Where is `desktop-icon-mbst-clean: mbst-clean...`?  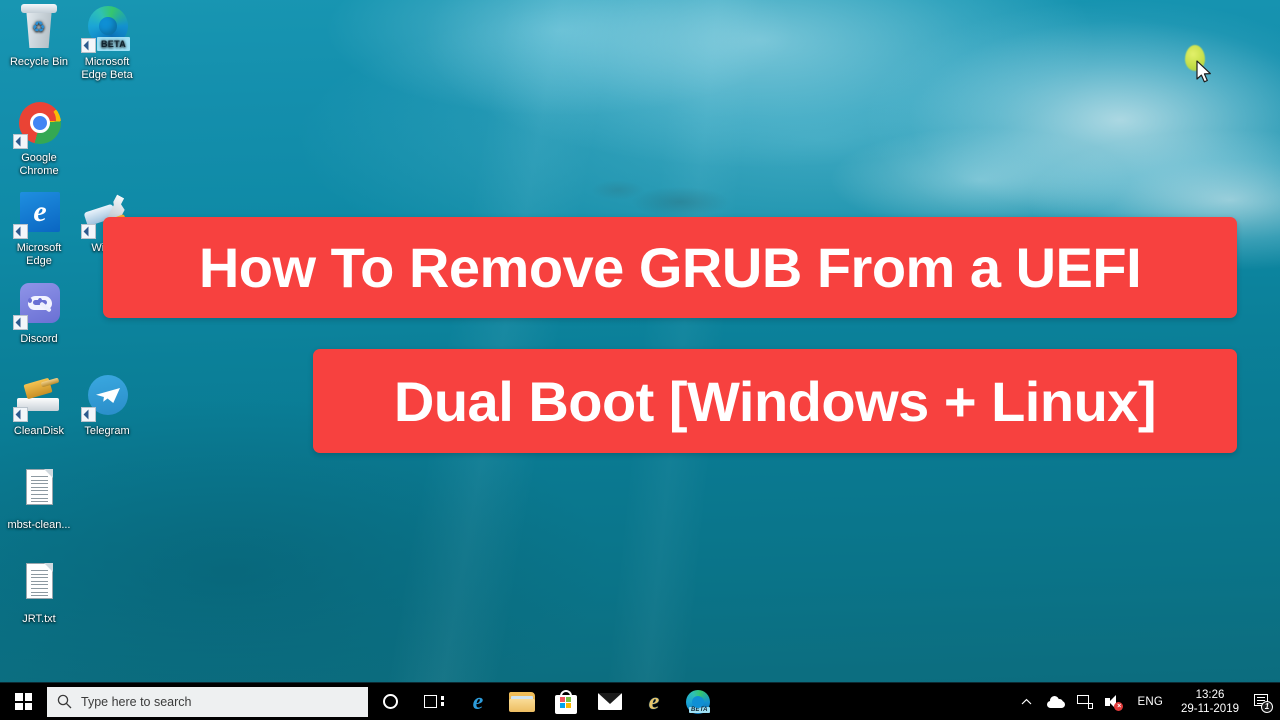 desktop-icon-mbst-clean: mbst-clean... is located at coordinates (39, 499).